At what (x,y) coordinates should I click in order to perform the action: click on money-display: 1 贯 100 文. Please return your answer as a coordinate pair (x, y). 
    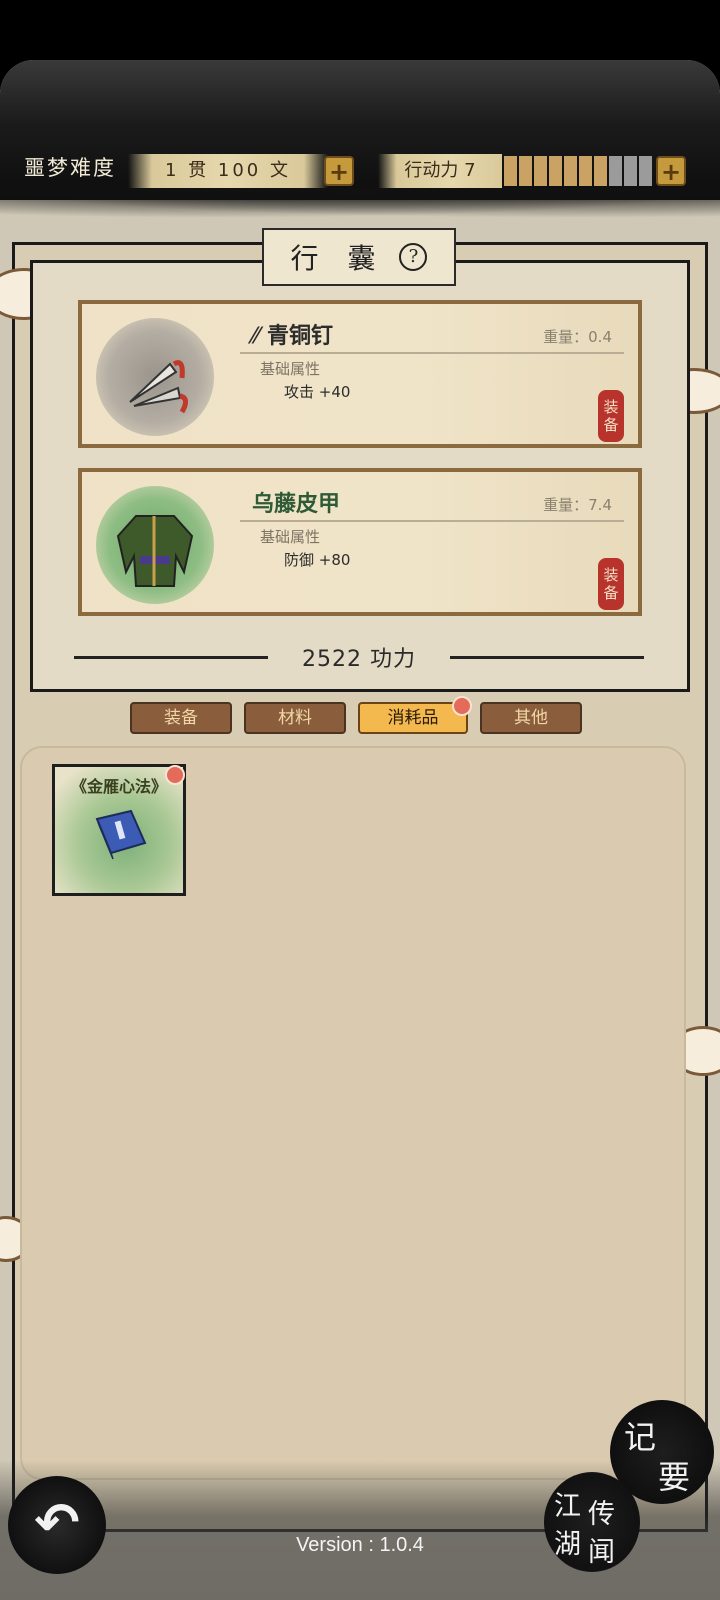
    Looking at the image, I should click on (228, 171).